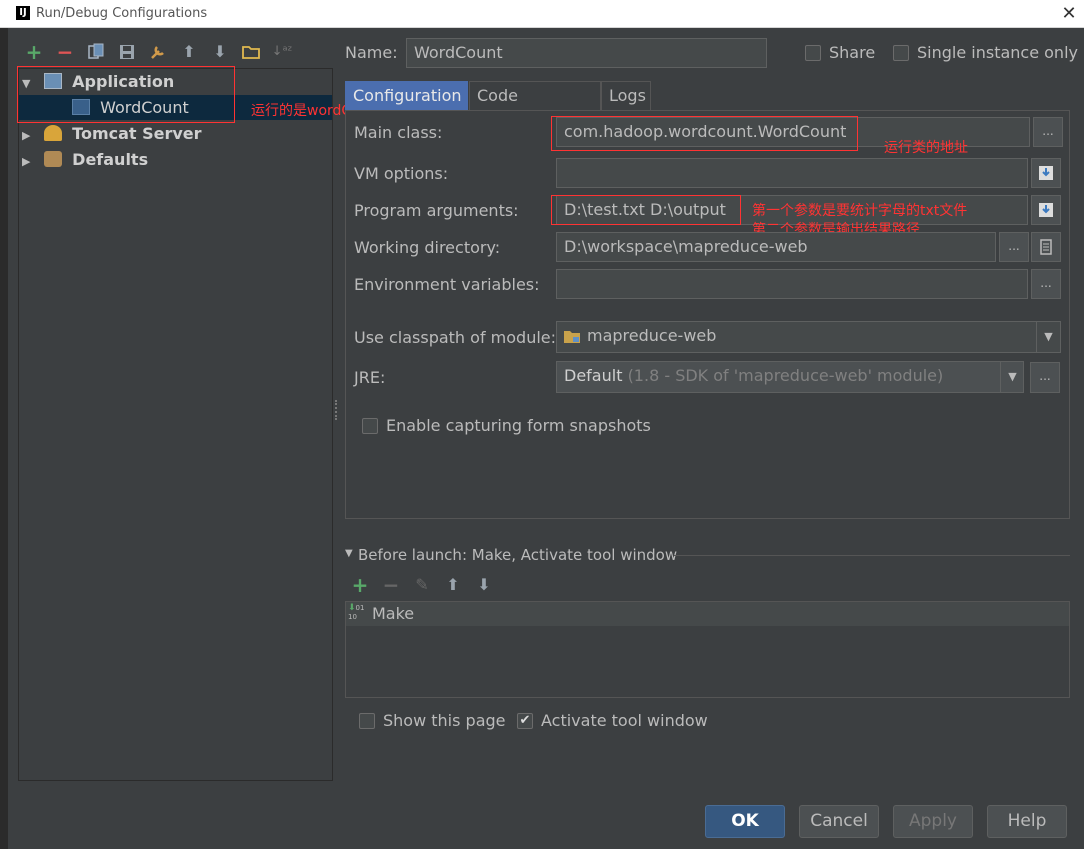 The image size is (1084, 849). Describe the element at coordinates (52, 133) in the screenshot. I see `tomcat-icon` at that location.